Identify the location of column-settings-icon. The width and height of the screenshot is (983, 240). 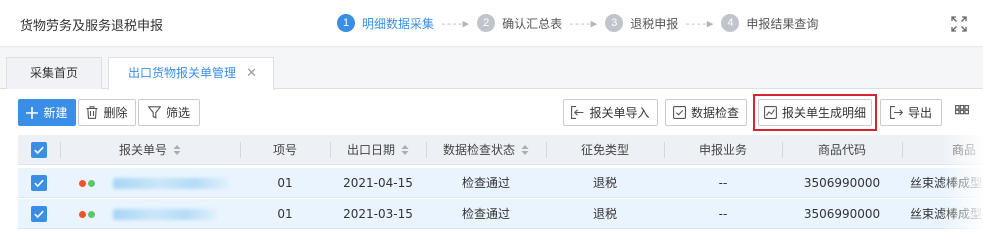
(962, 112).